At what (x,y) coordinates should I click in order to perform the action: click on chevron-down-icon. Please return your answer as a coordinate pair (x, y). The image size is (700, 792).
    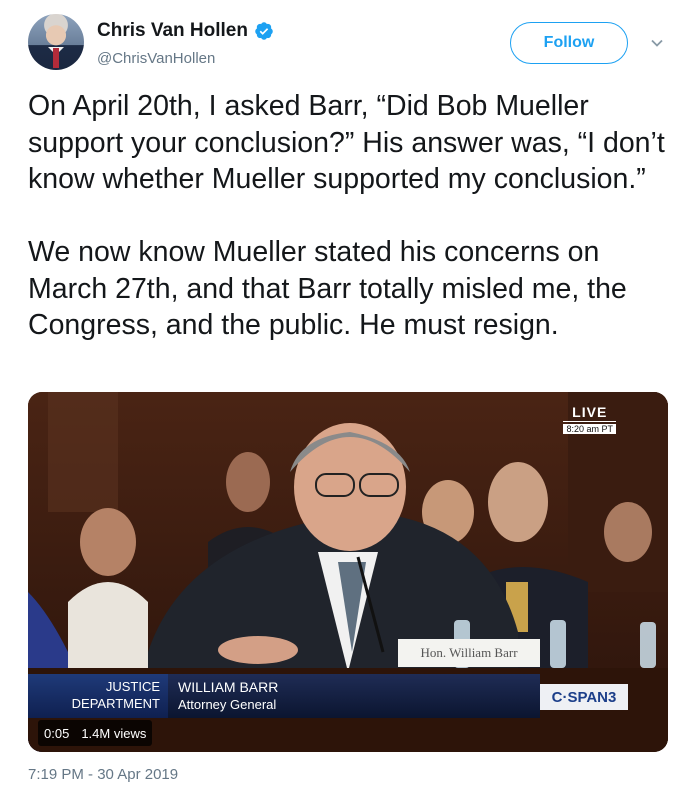
    Looking at the image, I should click on (657, 43).